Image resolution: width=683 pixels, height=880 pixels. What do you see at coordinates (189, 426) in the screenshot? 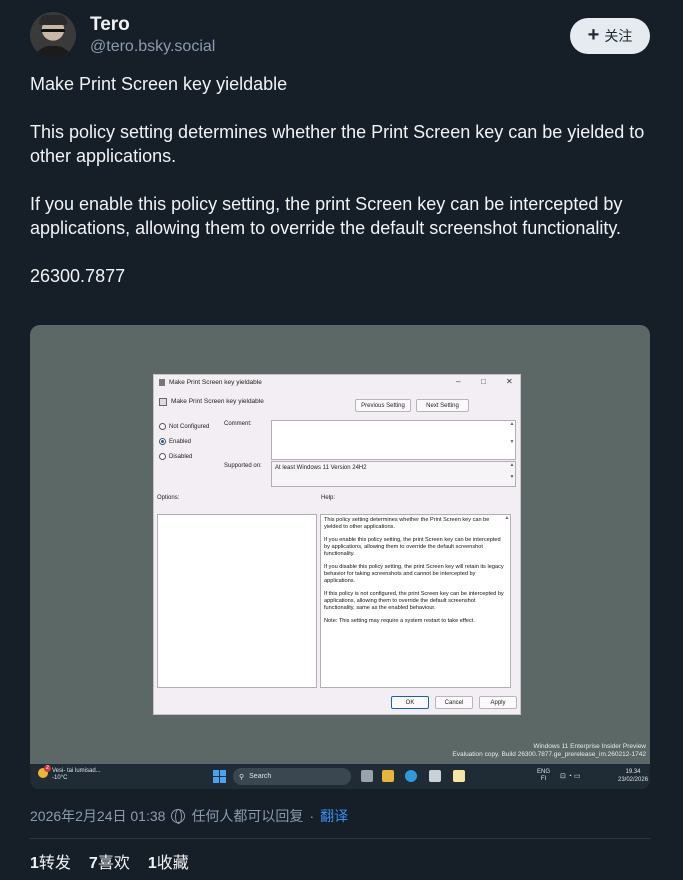
I see `radio-label: Not Configured` at bounding box center [189, 426].